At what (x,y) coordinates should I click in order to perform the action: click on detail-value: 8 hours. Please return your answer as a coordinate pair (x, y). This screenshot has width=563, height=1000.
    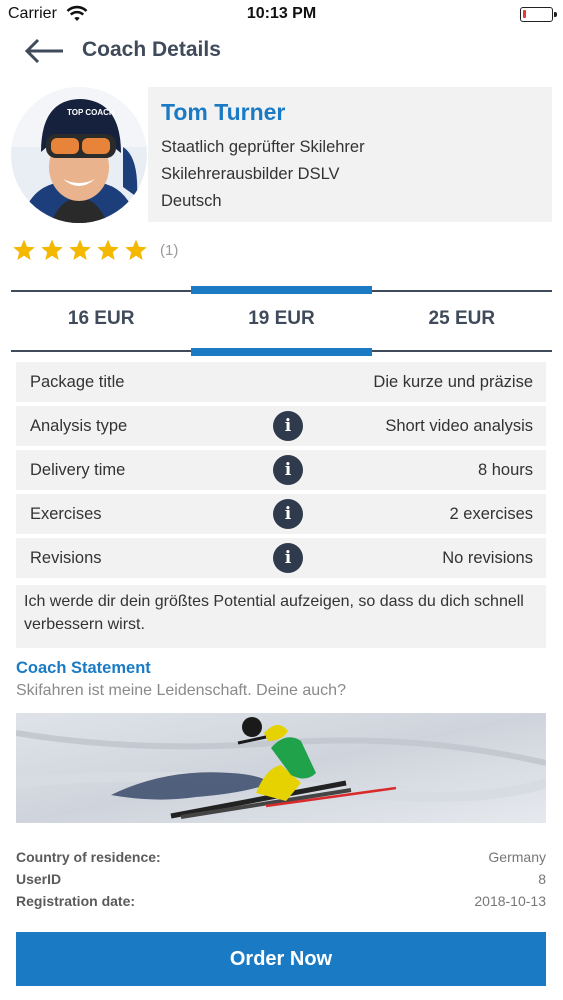
    Looking at the image, I should click on (505, 469).